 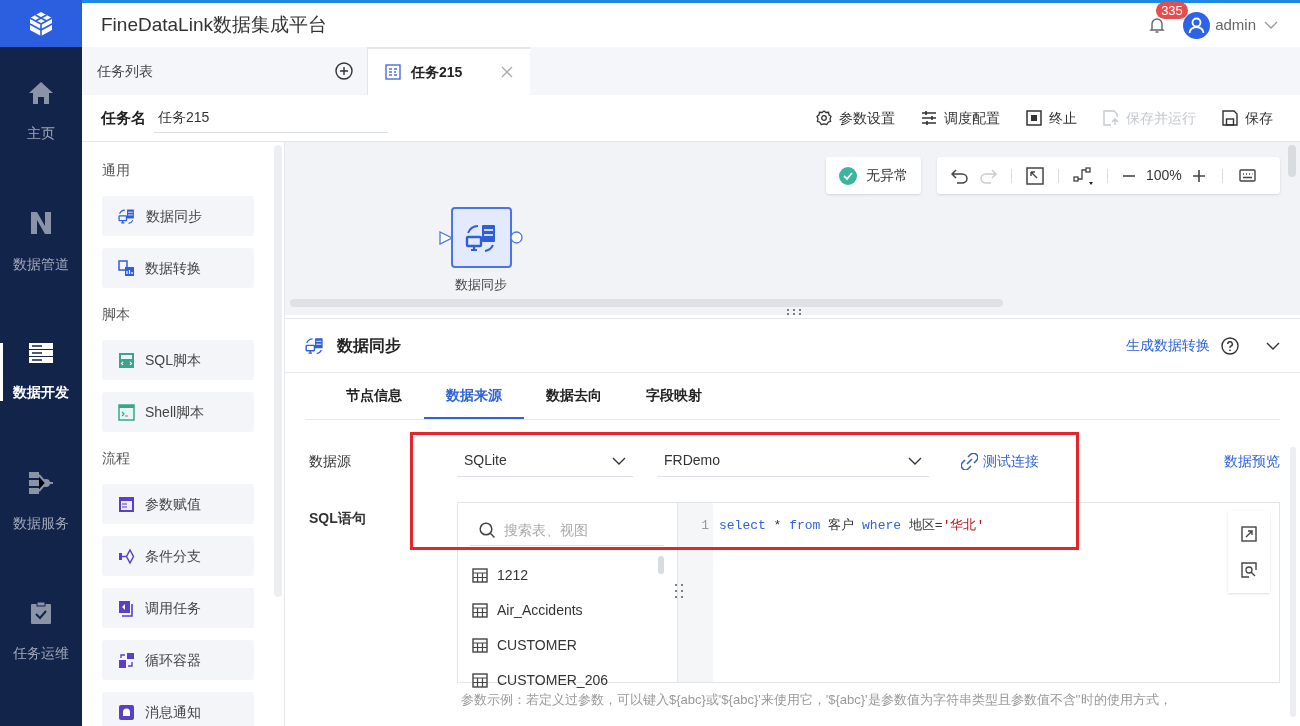 I want to click on zoom-in-icon, so click(x=1198, y=175).